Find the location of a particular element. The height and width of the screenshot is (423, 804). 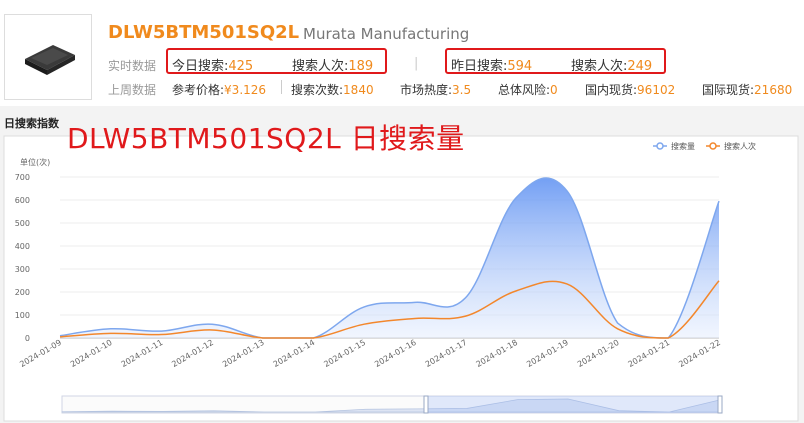

legend-item-search-volume: 搜索量 is located at coordinates (674, 146).